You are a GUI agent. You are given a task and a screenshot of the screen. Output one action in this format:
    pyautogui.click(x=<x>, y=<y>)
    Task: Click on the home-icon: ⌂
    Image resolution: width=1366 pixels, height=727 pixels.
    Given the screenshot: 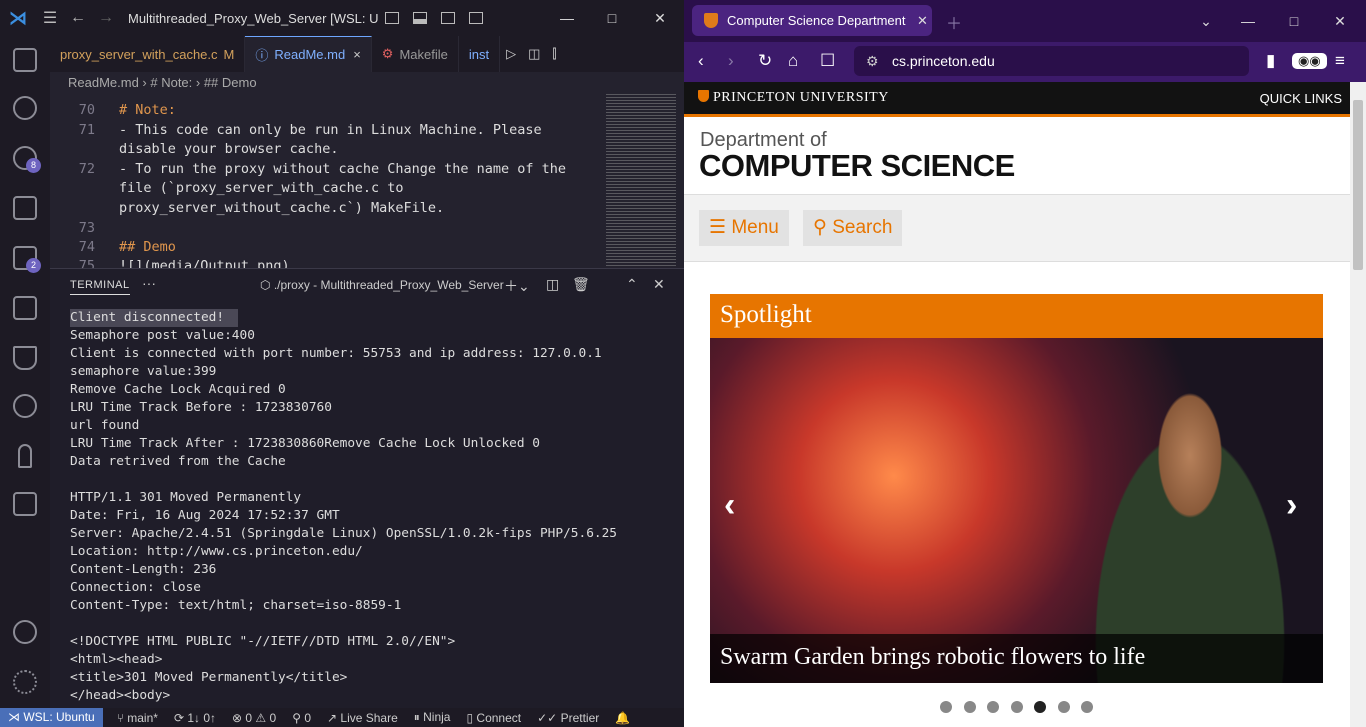 What is the action you would take?
    pyautogui.click(x=793, y=61)
    